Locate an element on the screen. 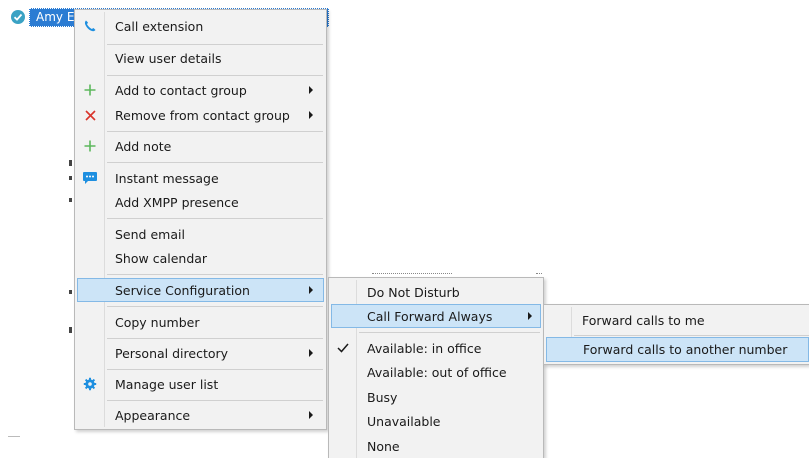 This screenshot has width=809, height=458. menu-item-view-user-details: View user details is located at coordinates (200, 58).